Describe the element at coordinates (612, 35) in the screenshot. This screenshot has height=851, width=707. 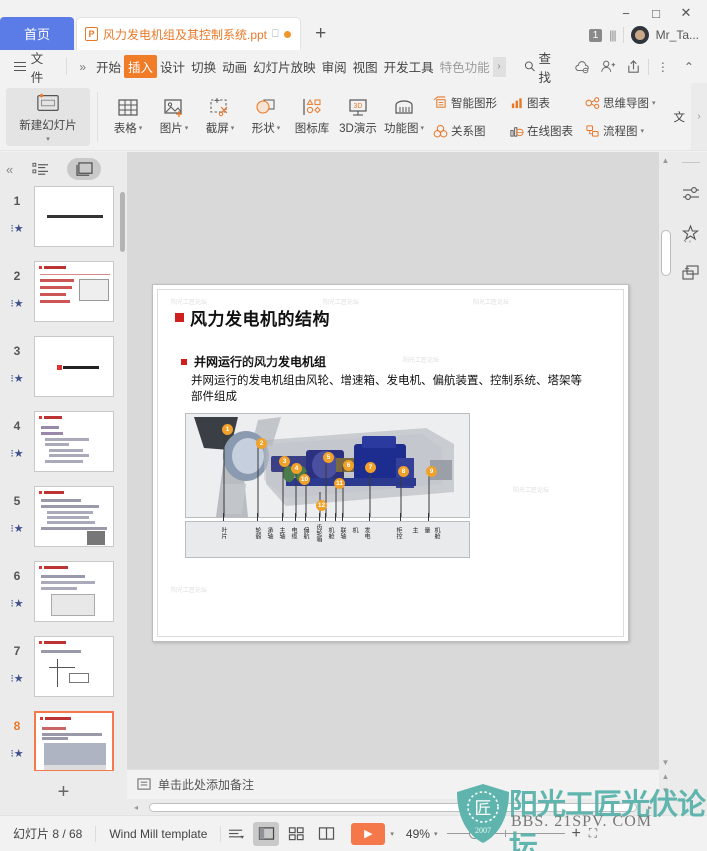
I see `panel-toggle-icon: |||` at that location.